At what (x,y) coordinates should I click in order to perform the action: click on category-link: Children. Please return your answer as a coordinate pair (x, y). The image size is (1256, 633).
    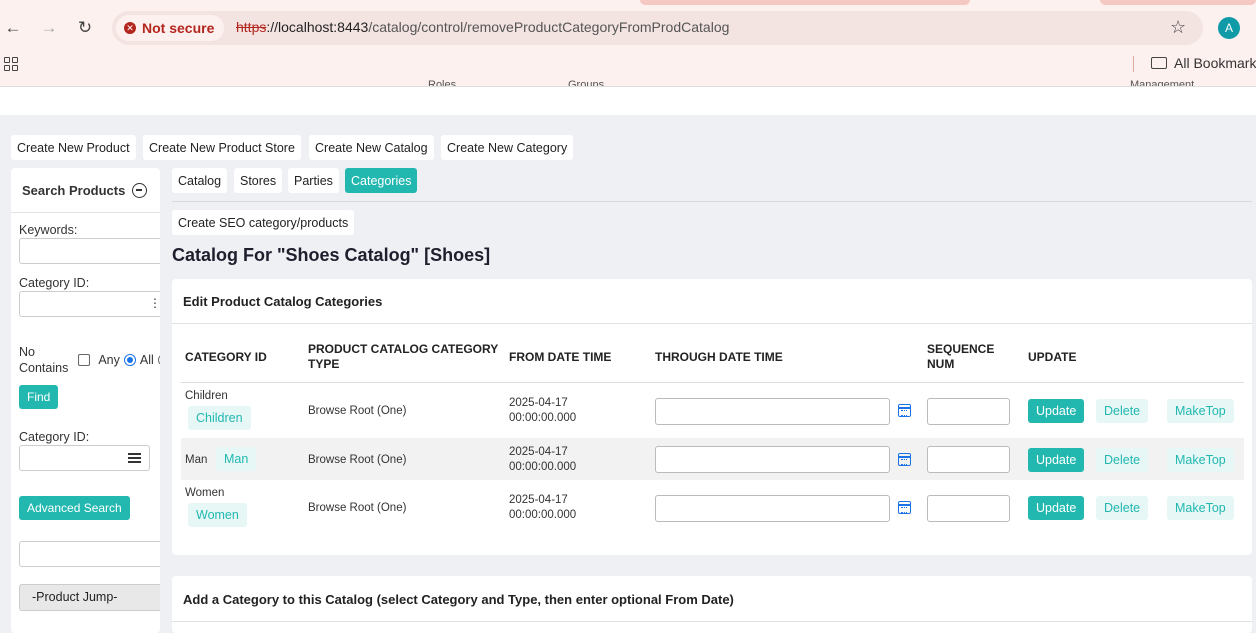
    Looking at the image, I should click on (219, 418).